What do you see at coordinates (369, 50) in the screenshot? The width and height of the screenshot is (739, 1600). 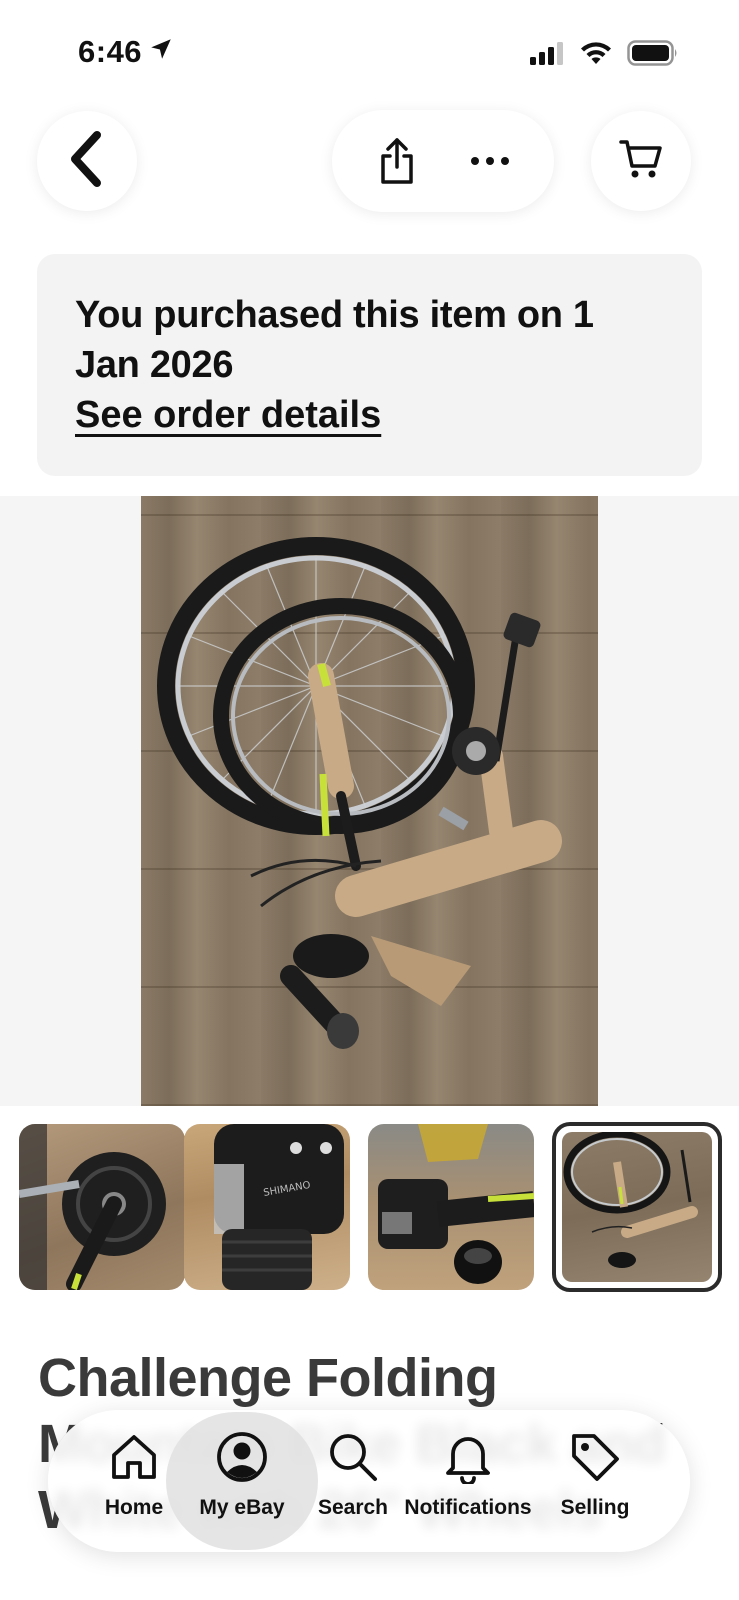 I see `status-bar: 6:46` at bounding box center [369, 50].